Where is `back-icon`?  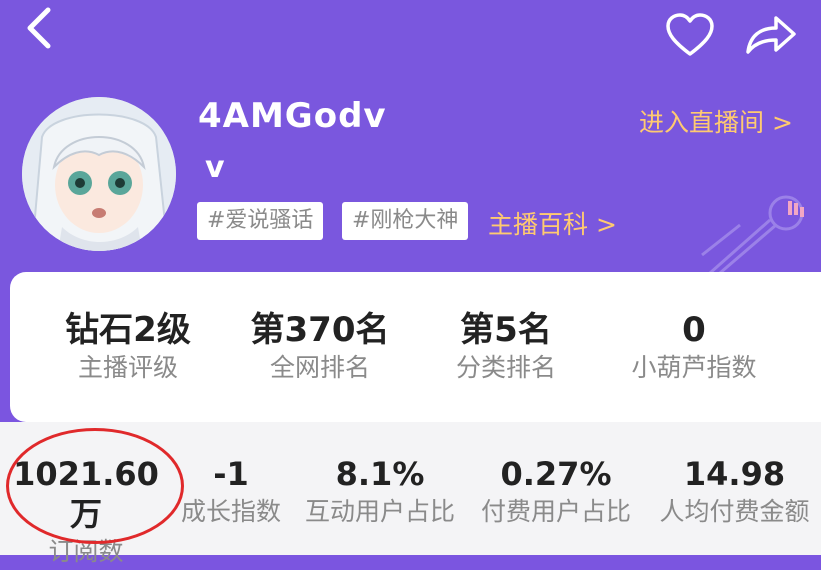 back-icon is located at coordinates (40, 28).